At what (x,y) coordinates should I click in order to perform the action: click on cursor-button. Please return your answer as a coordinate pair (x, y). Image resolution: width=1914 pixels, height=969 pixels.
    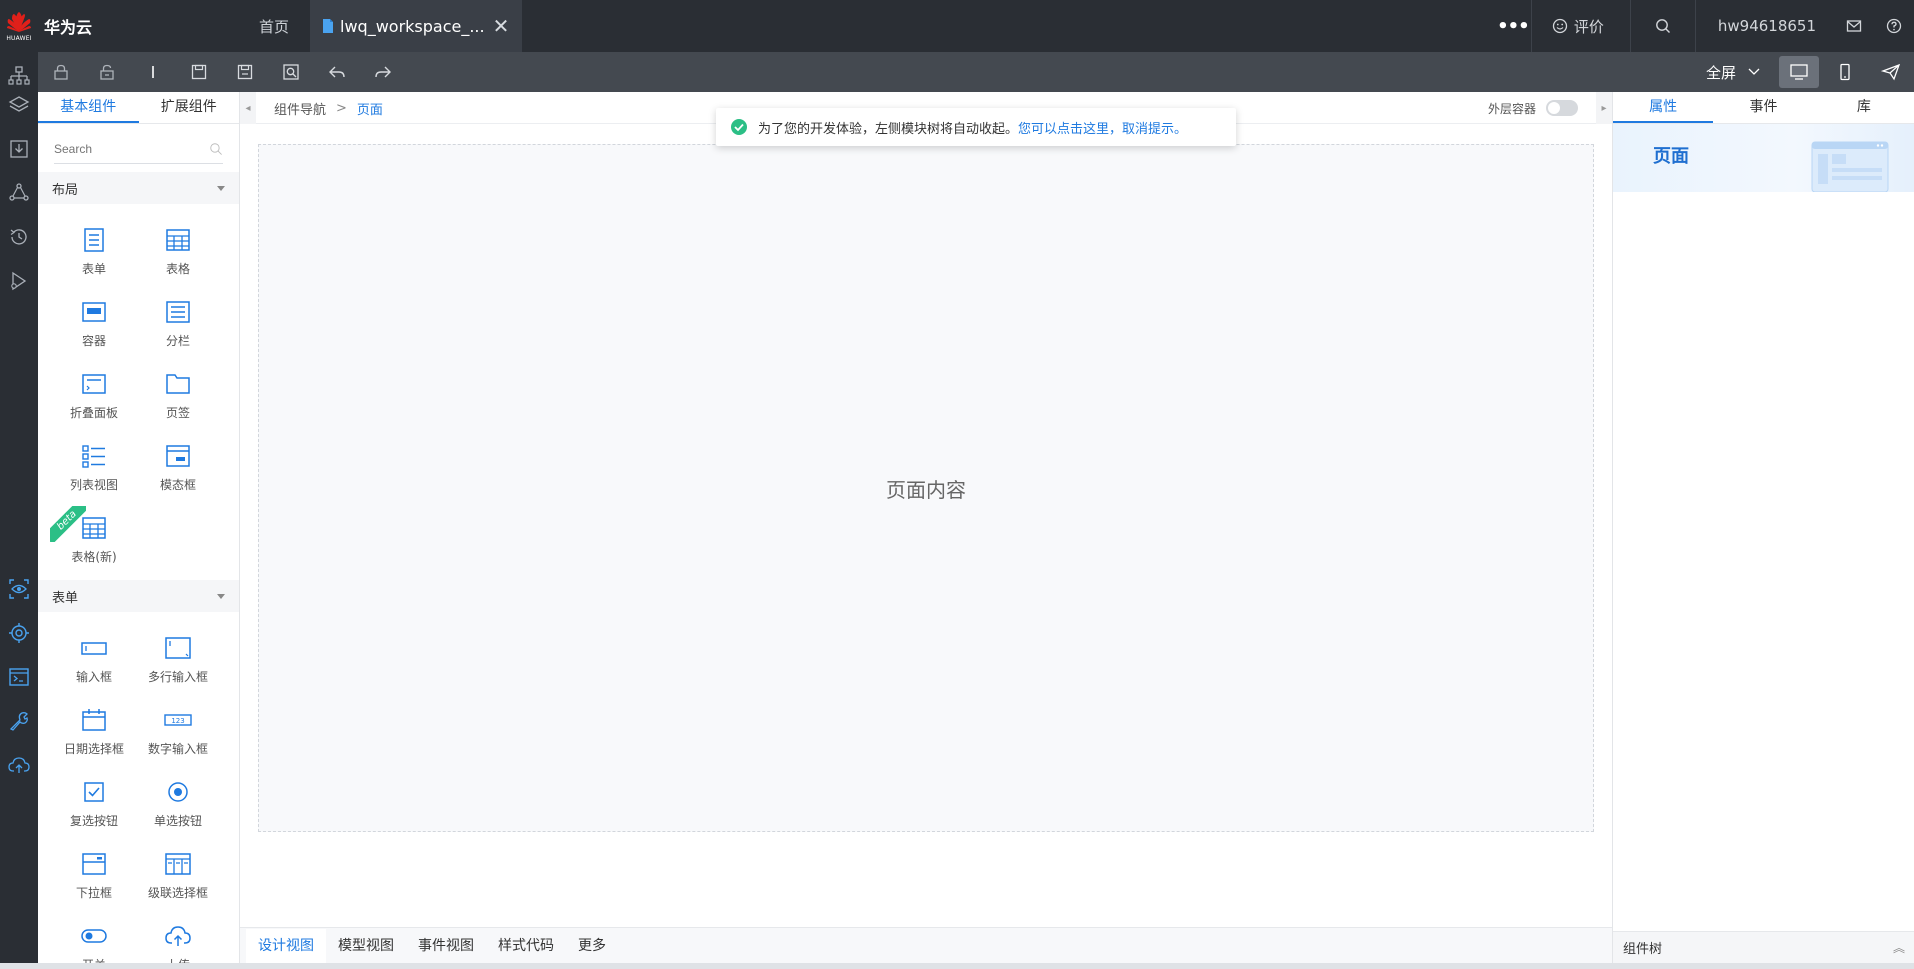
    Looking at the image, I should click on (153, 72).